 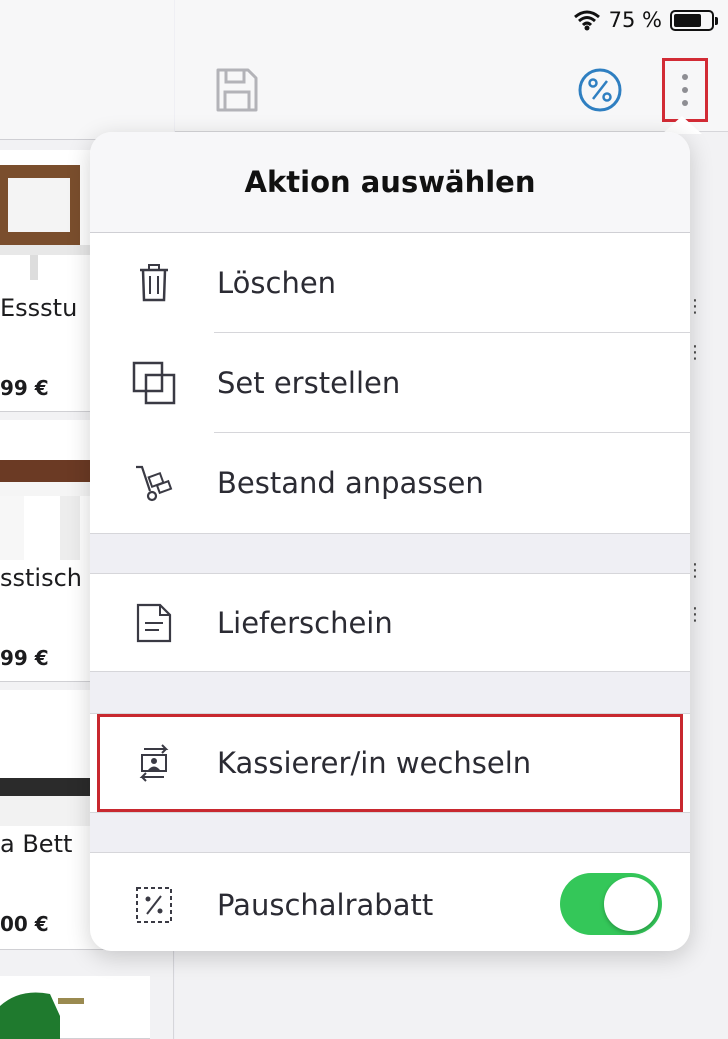 I want to click on more-options-button, so click(x=685, y=90).